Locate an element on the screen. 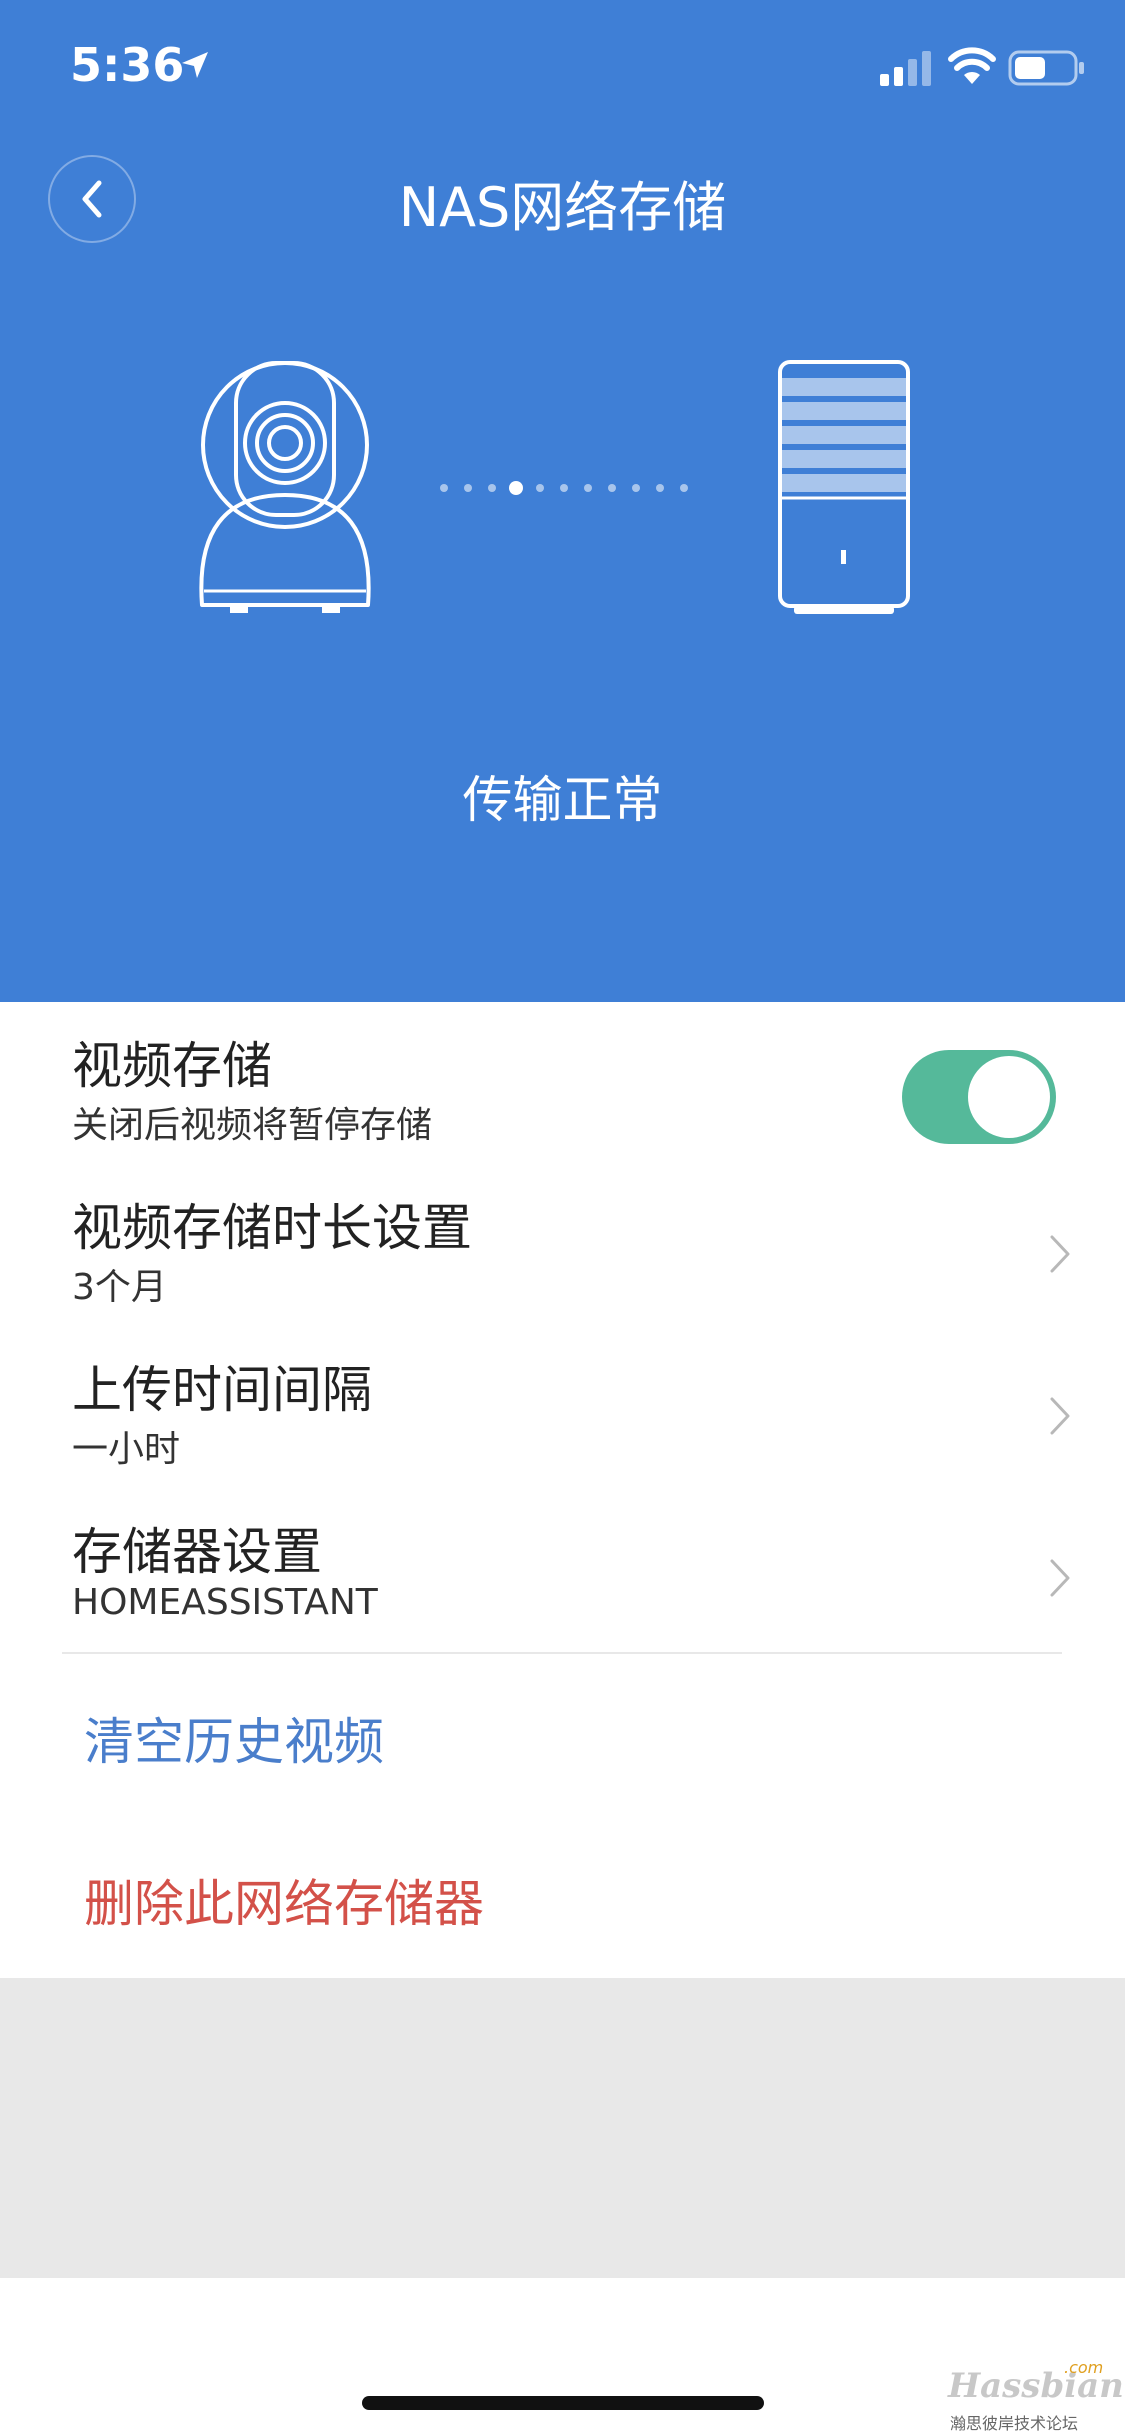  location-arrow-icon is located at coordinates (195, 65).